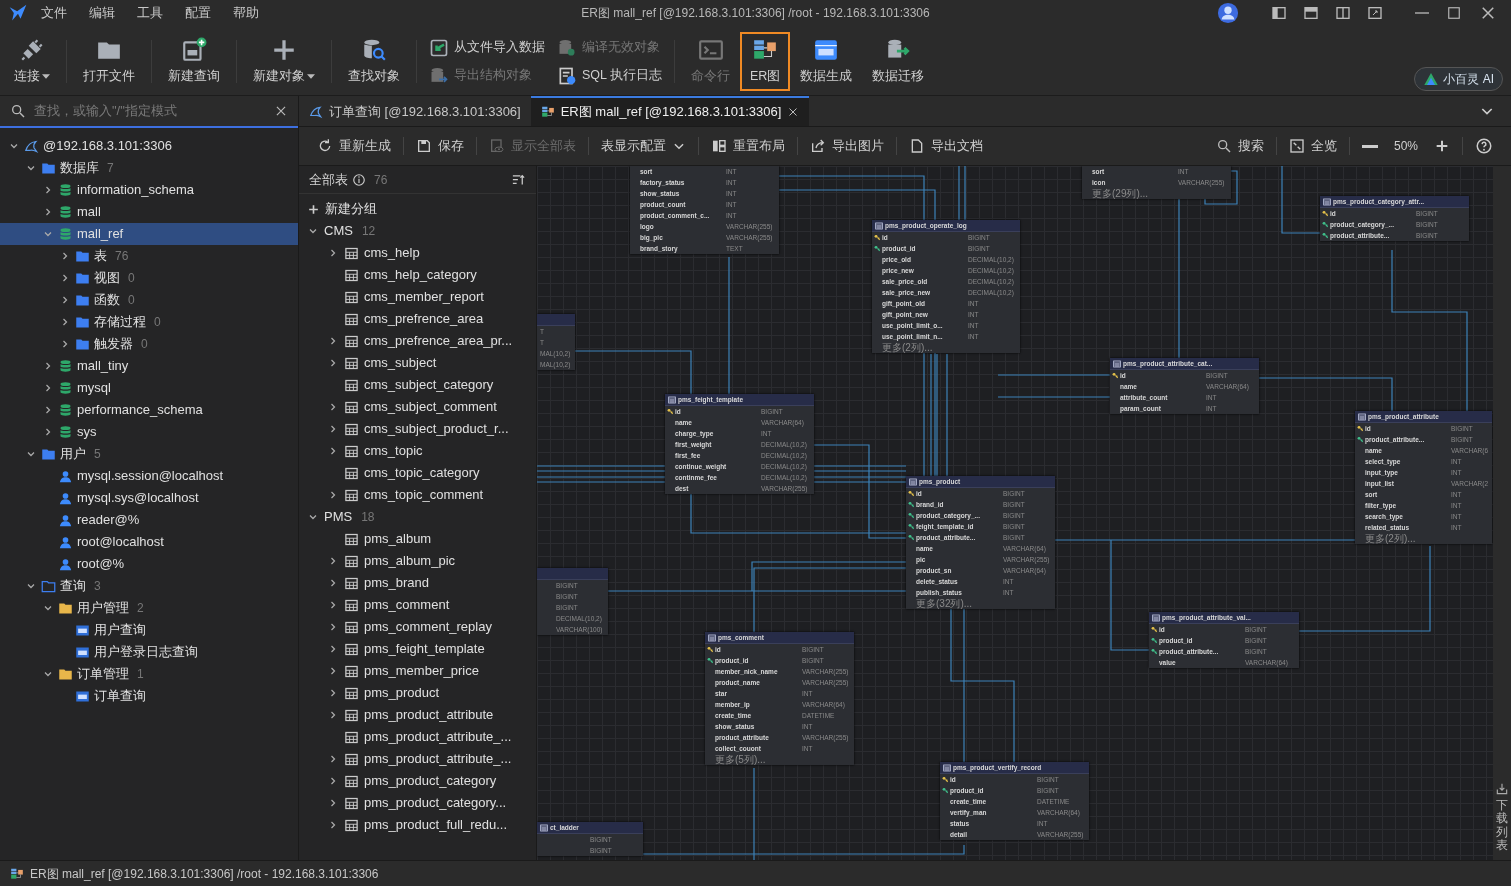  What do you see at coordinates (198, 13) in the screenshot?
I see `menu-item: 配置` at bounding box center [198, 13].